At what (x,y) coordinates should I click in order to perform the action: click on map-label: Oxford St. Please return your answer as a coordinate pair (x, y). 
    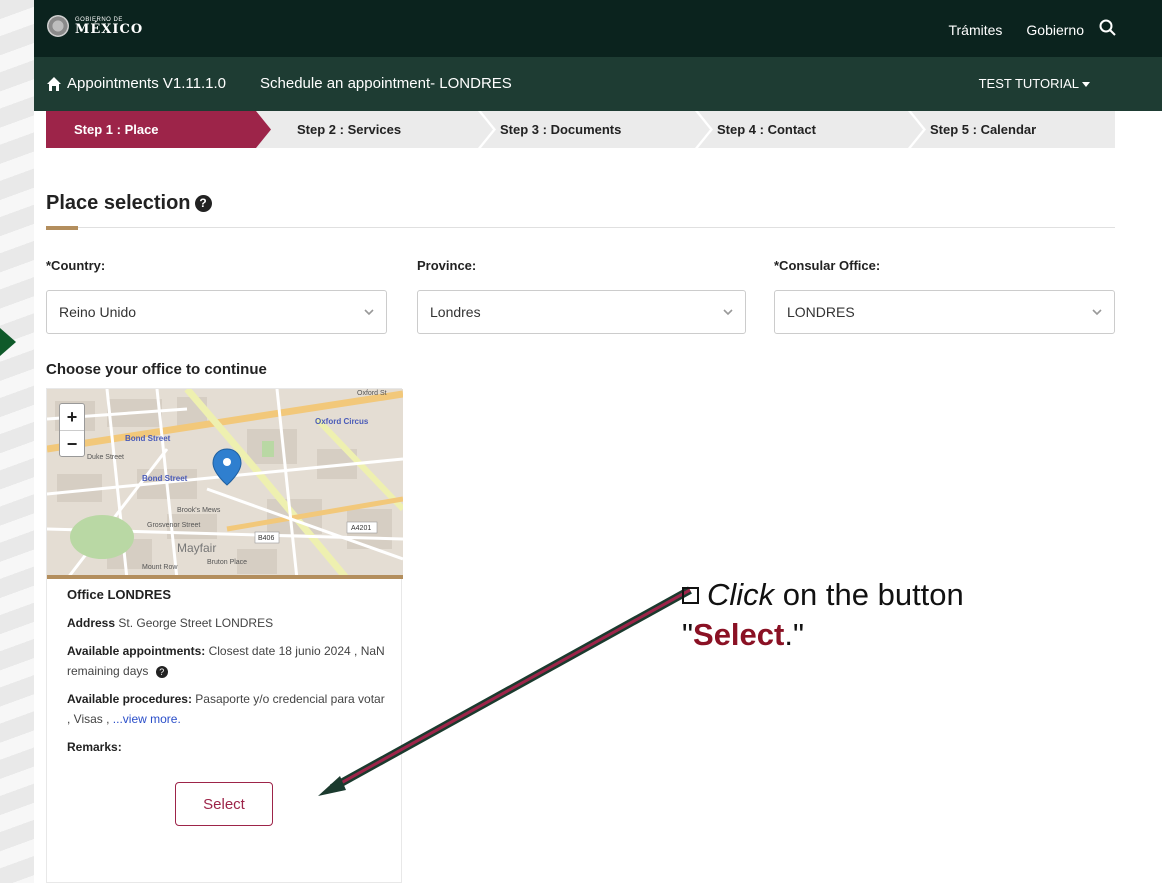
    Looking at the image, I should click on (372, 393).